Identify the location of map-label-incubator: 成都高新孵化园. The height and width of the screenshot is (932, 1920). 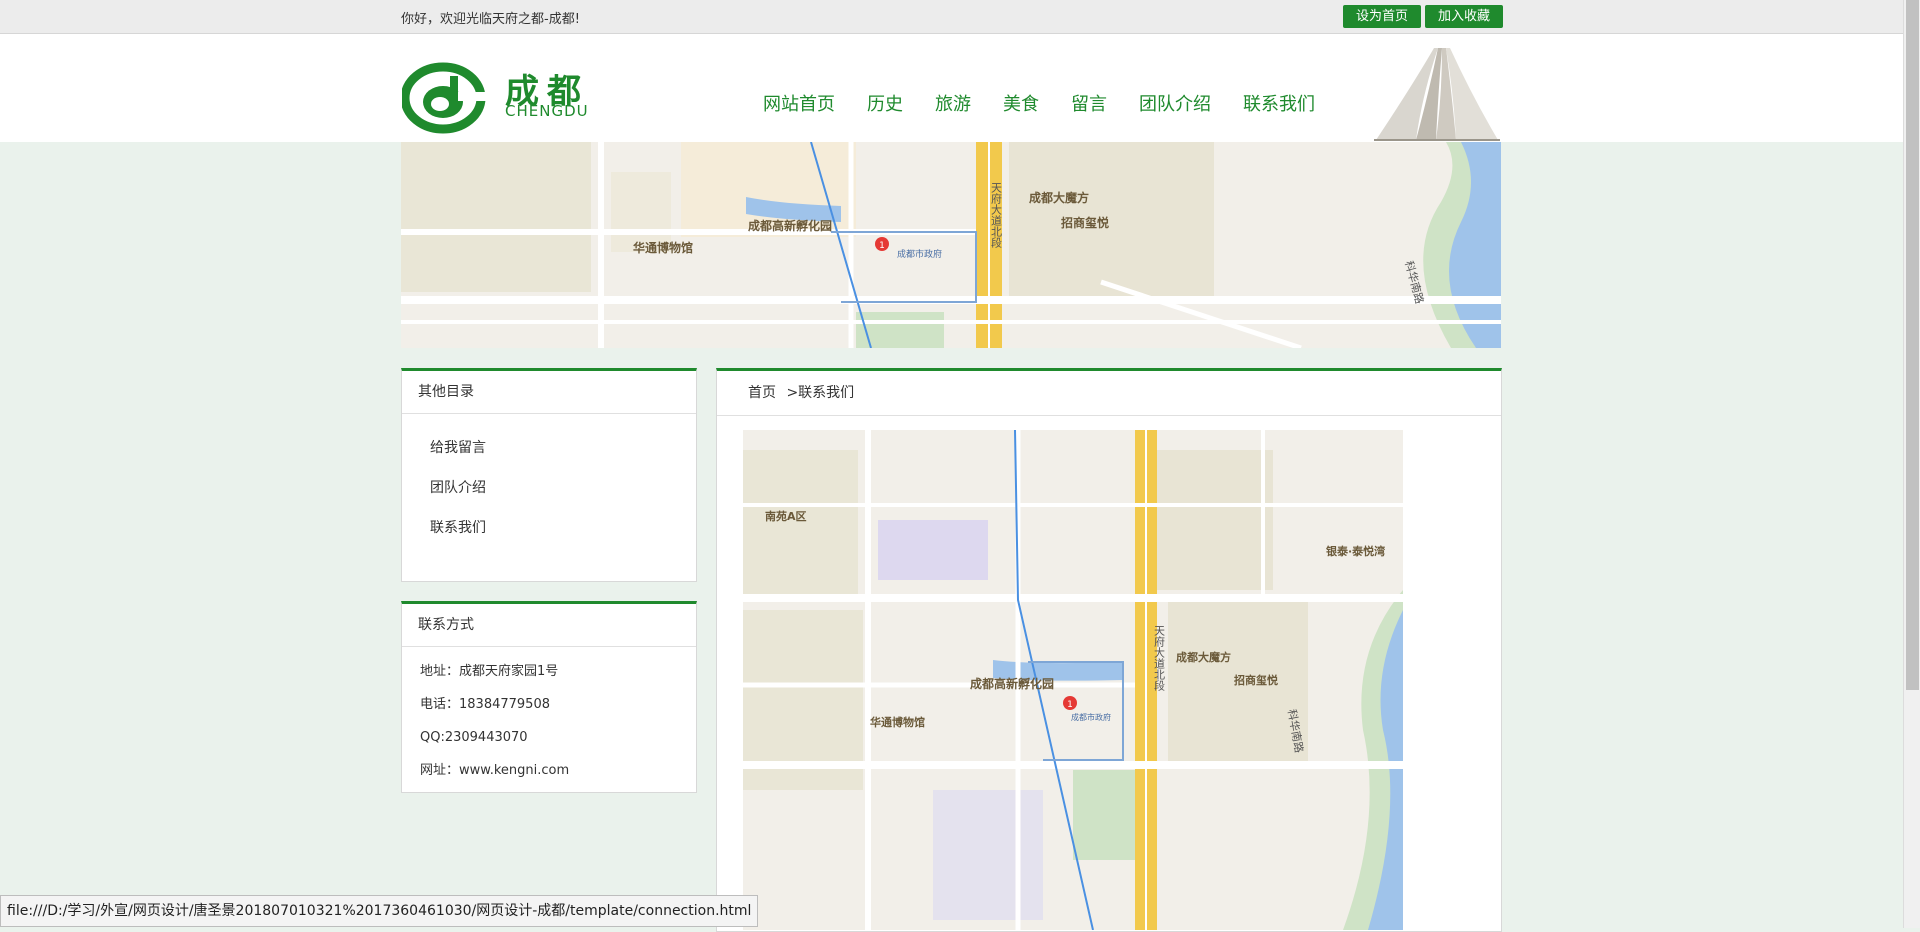
(1012, 683).